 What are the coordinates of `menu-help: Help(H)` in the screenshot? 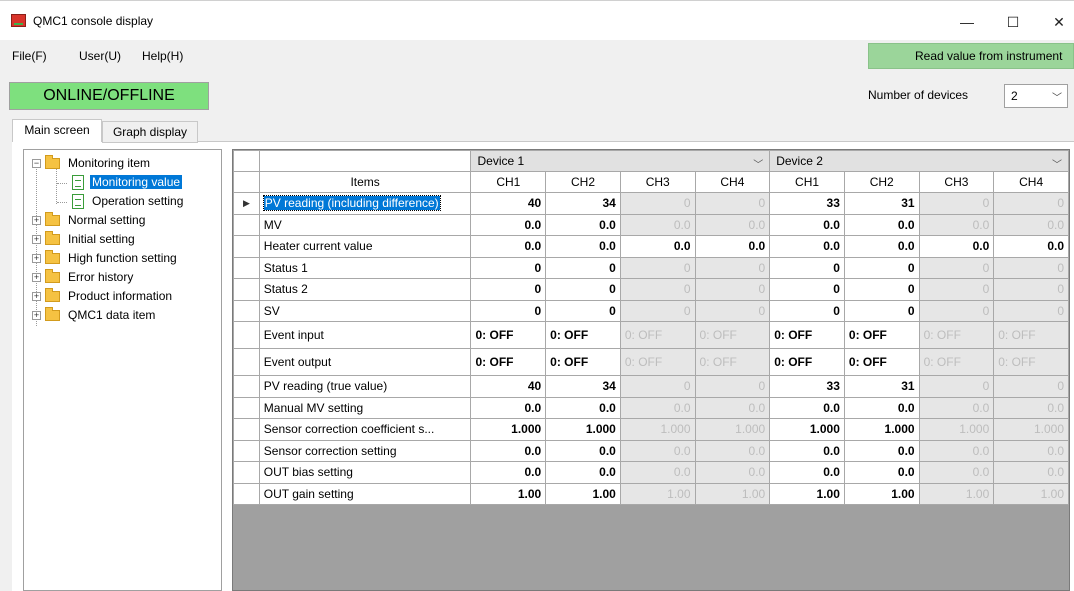 It's located at (162, 56).